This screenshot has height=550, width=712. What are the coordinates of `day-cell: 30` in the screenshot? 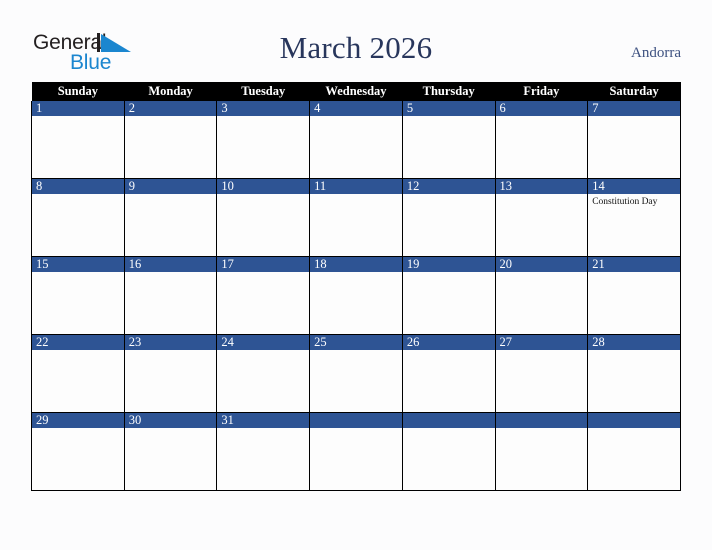 It's located at (170, 451).